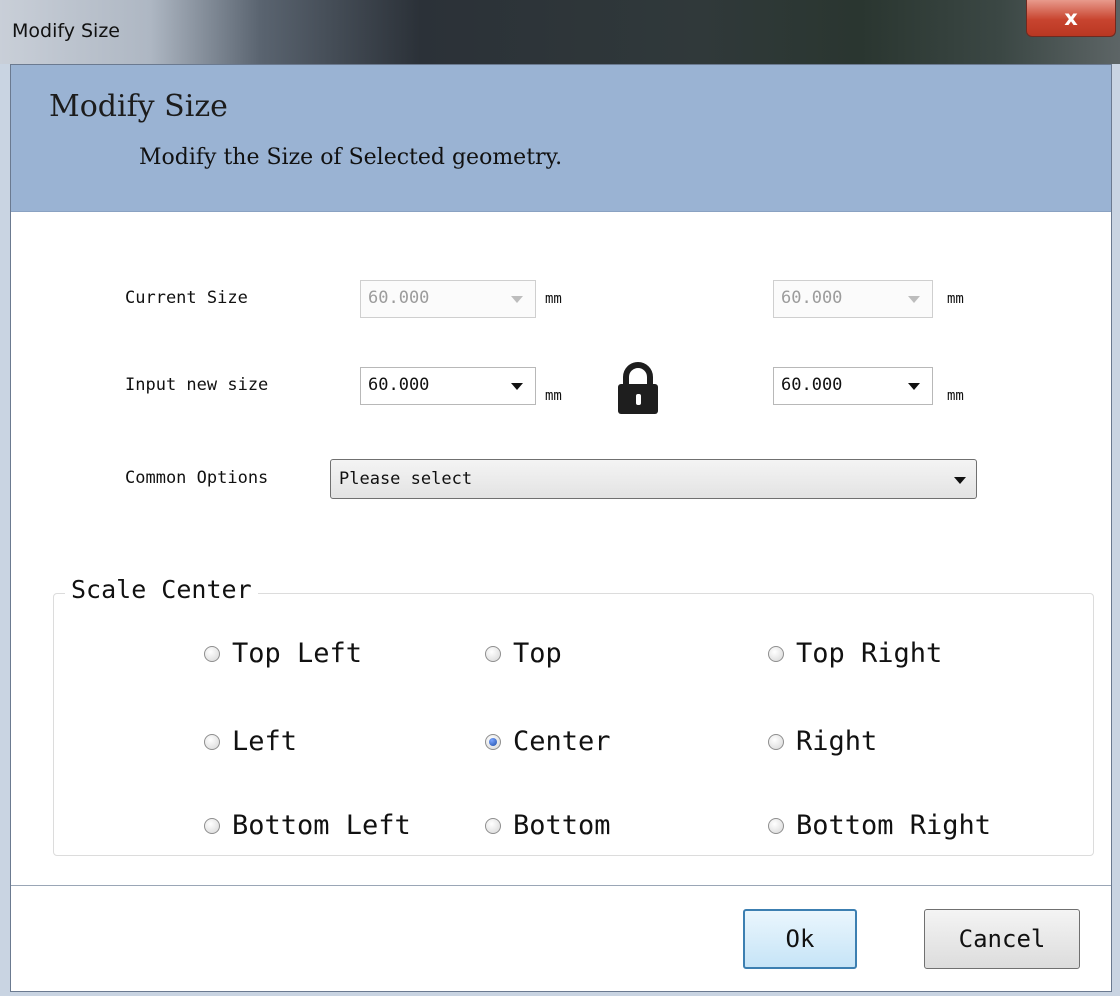  I want to click on ok-button: Ok, so click(800, 939).